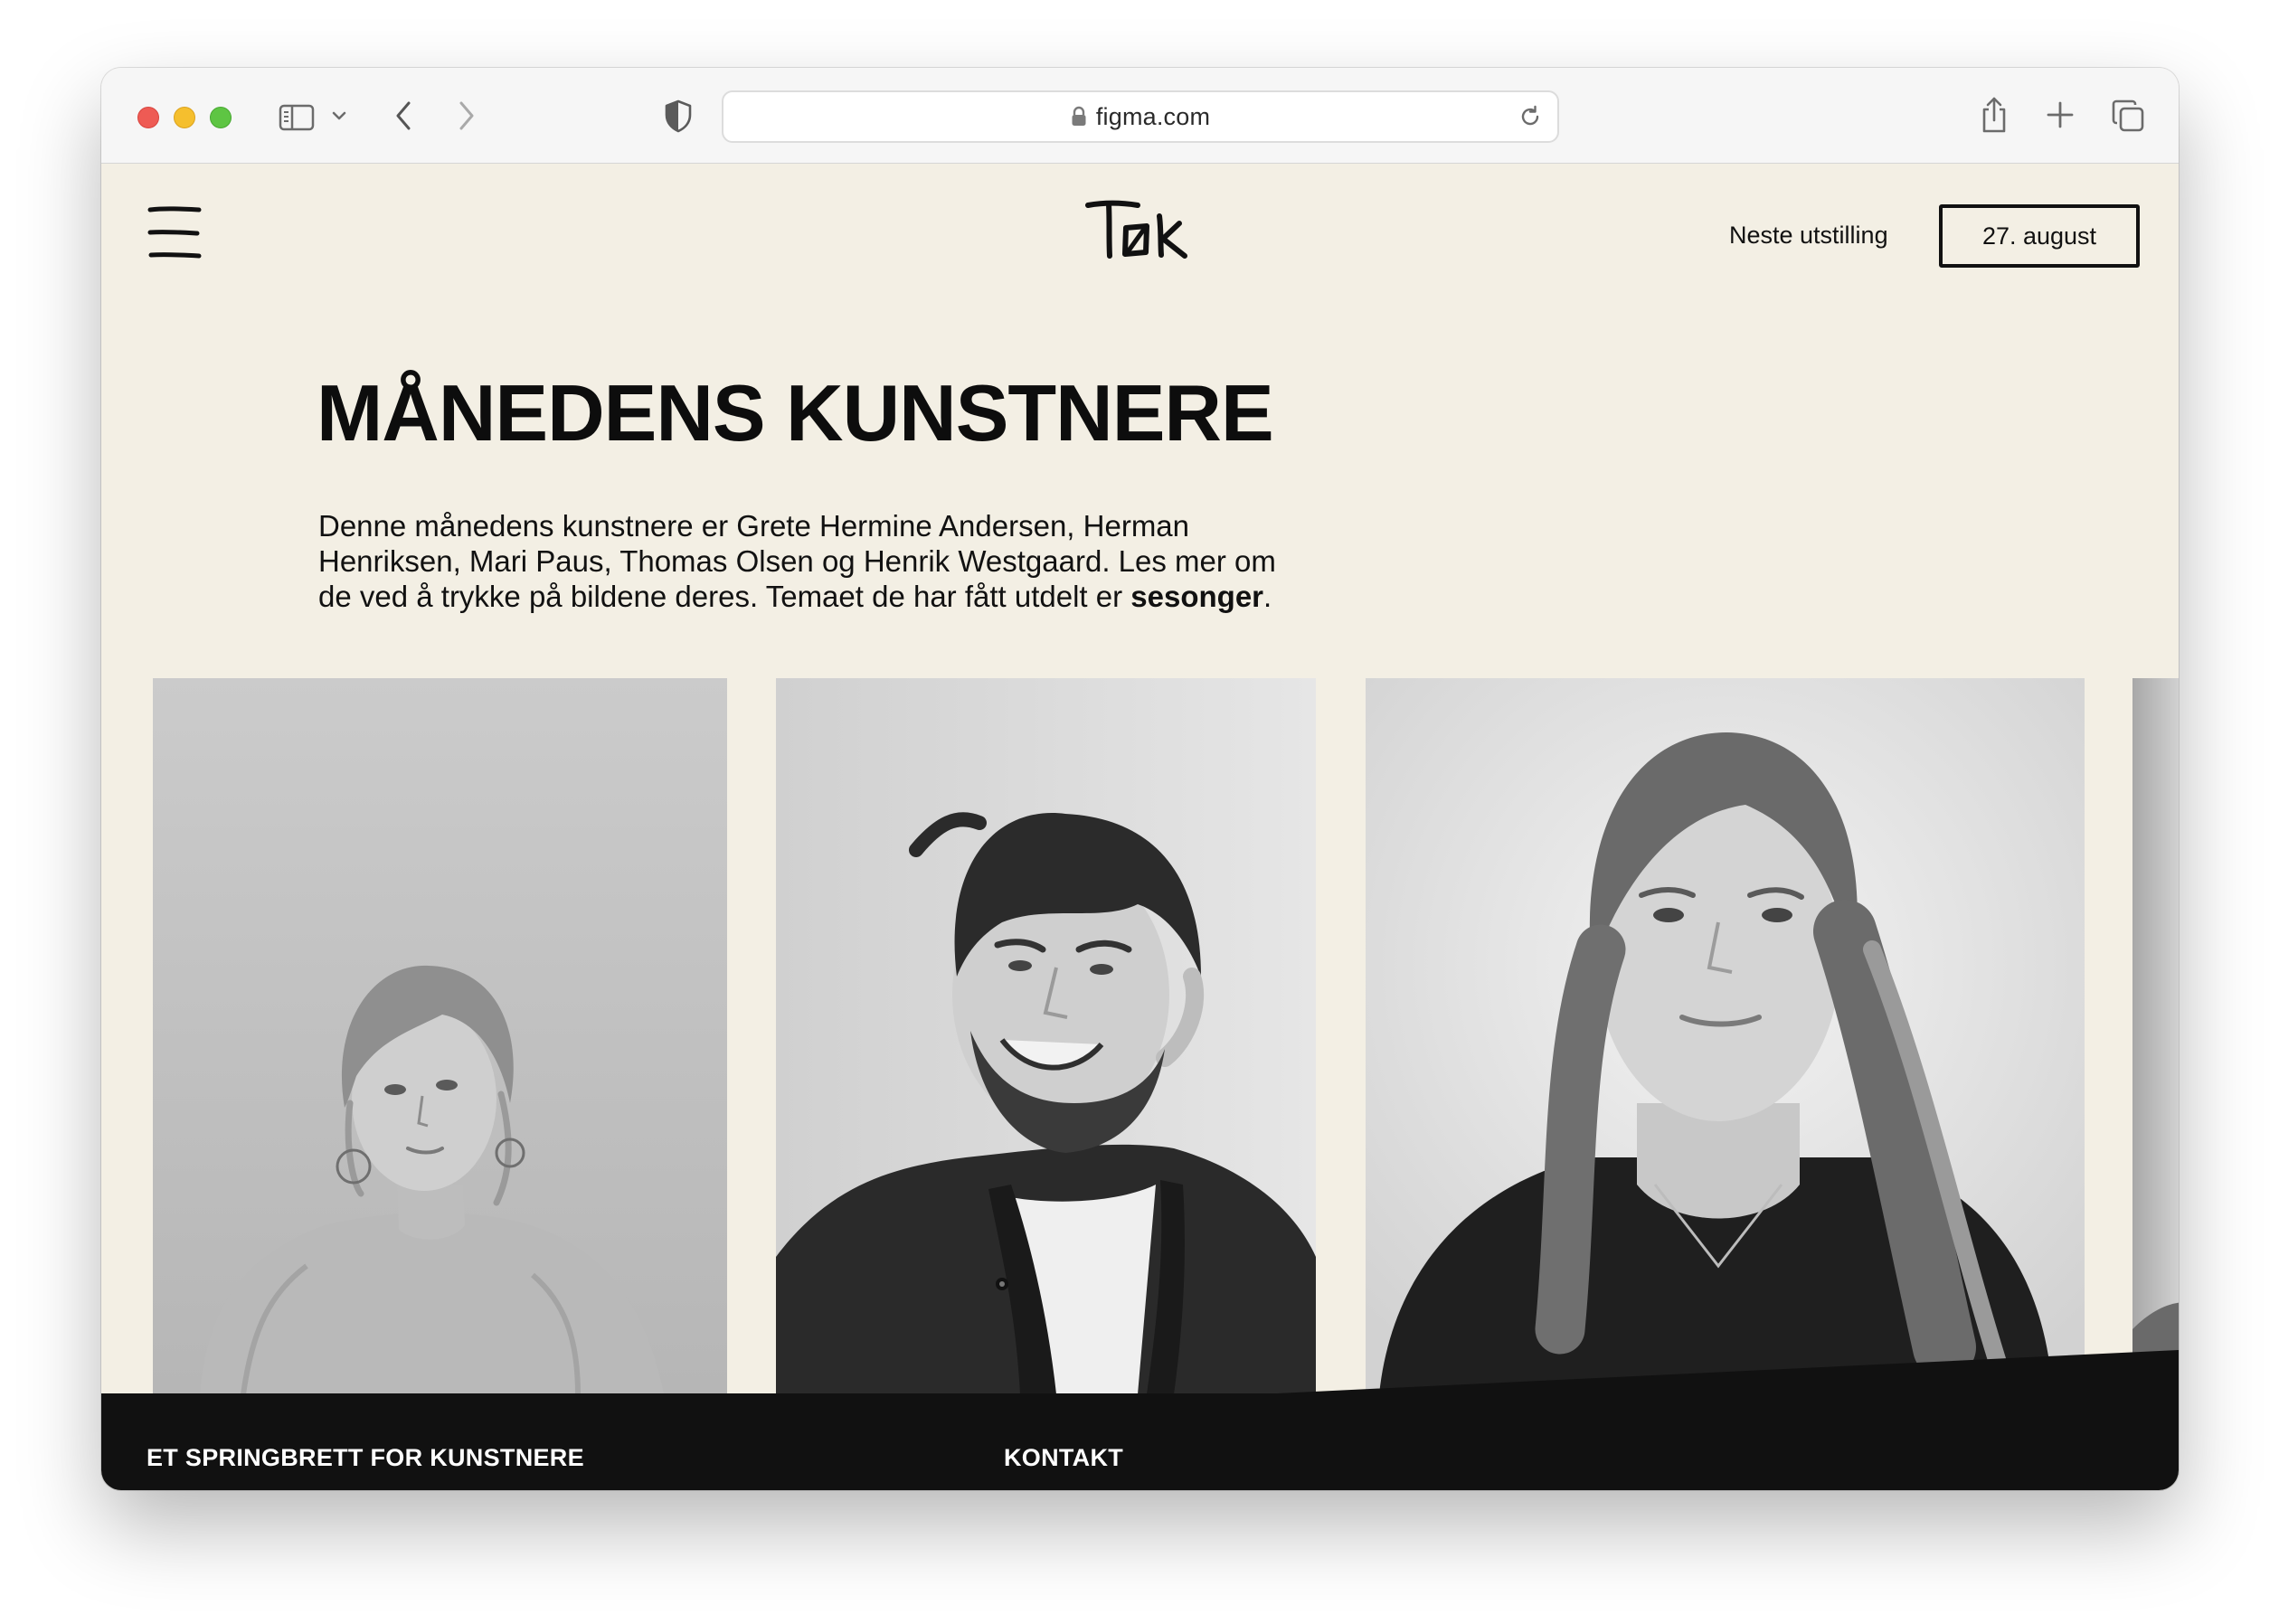 The image size is (2279, 1624). Describe the element at coordinates (221, 118) in the screenshot. I see `zoom-window-button` at that location.